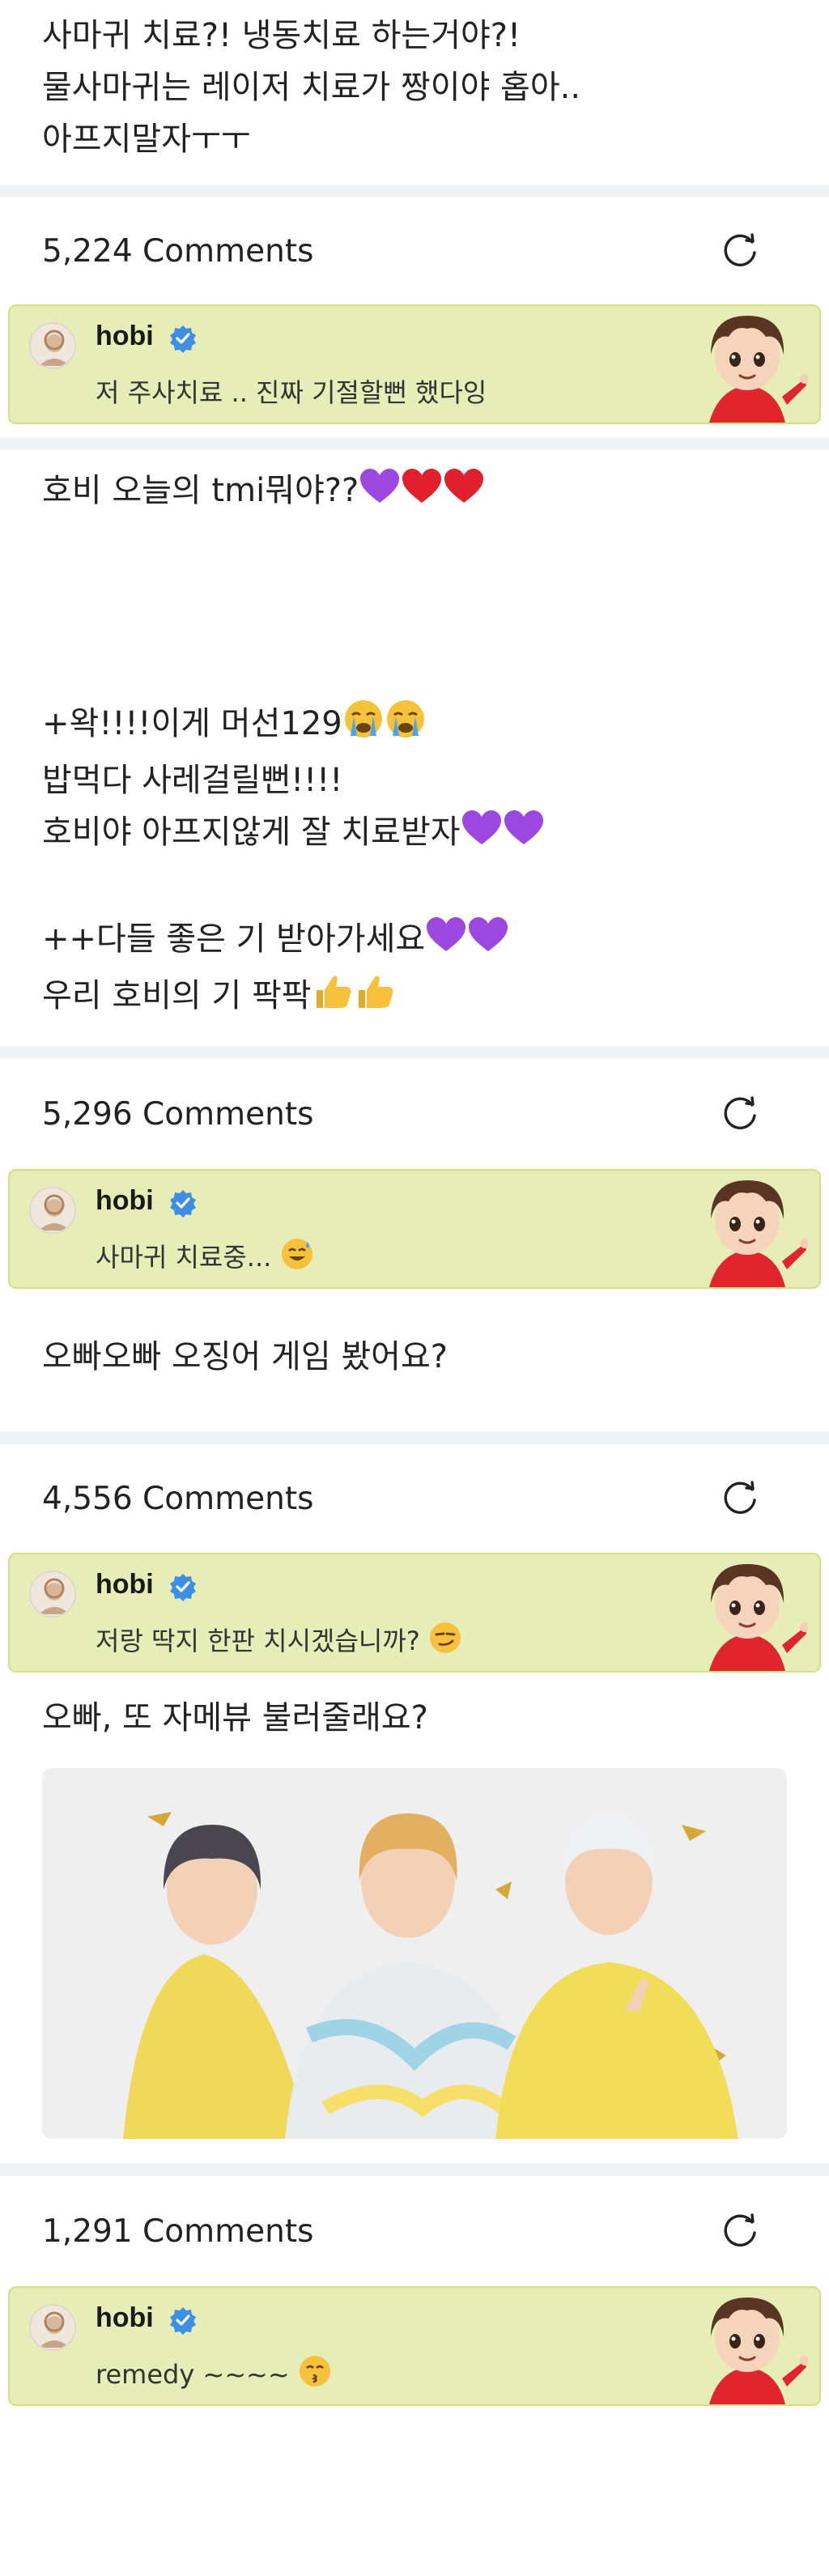 This screenshot has height=2576, width=829. What do you see at coordinates (414, 364) in the screenshot?
I see `artist-reply: hobi 저 주사치료 .. 진짜 기절할뻔 했다잉` at bounding box center [414, 364].